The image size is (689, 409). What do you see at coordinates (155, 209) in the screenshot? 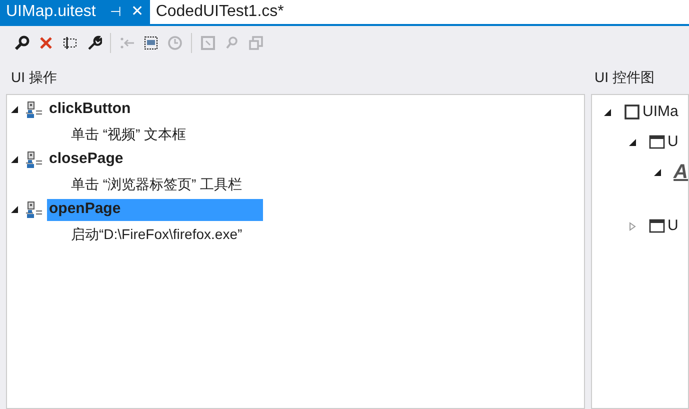
I see `action-item: openPage` at bounding box center [155, 209].